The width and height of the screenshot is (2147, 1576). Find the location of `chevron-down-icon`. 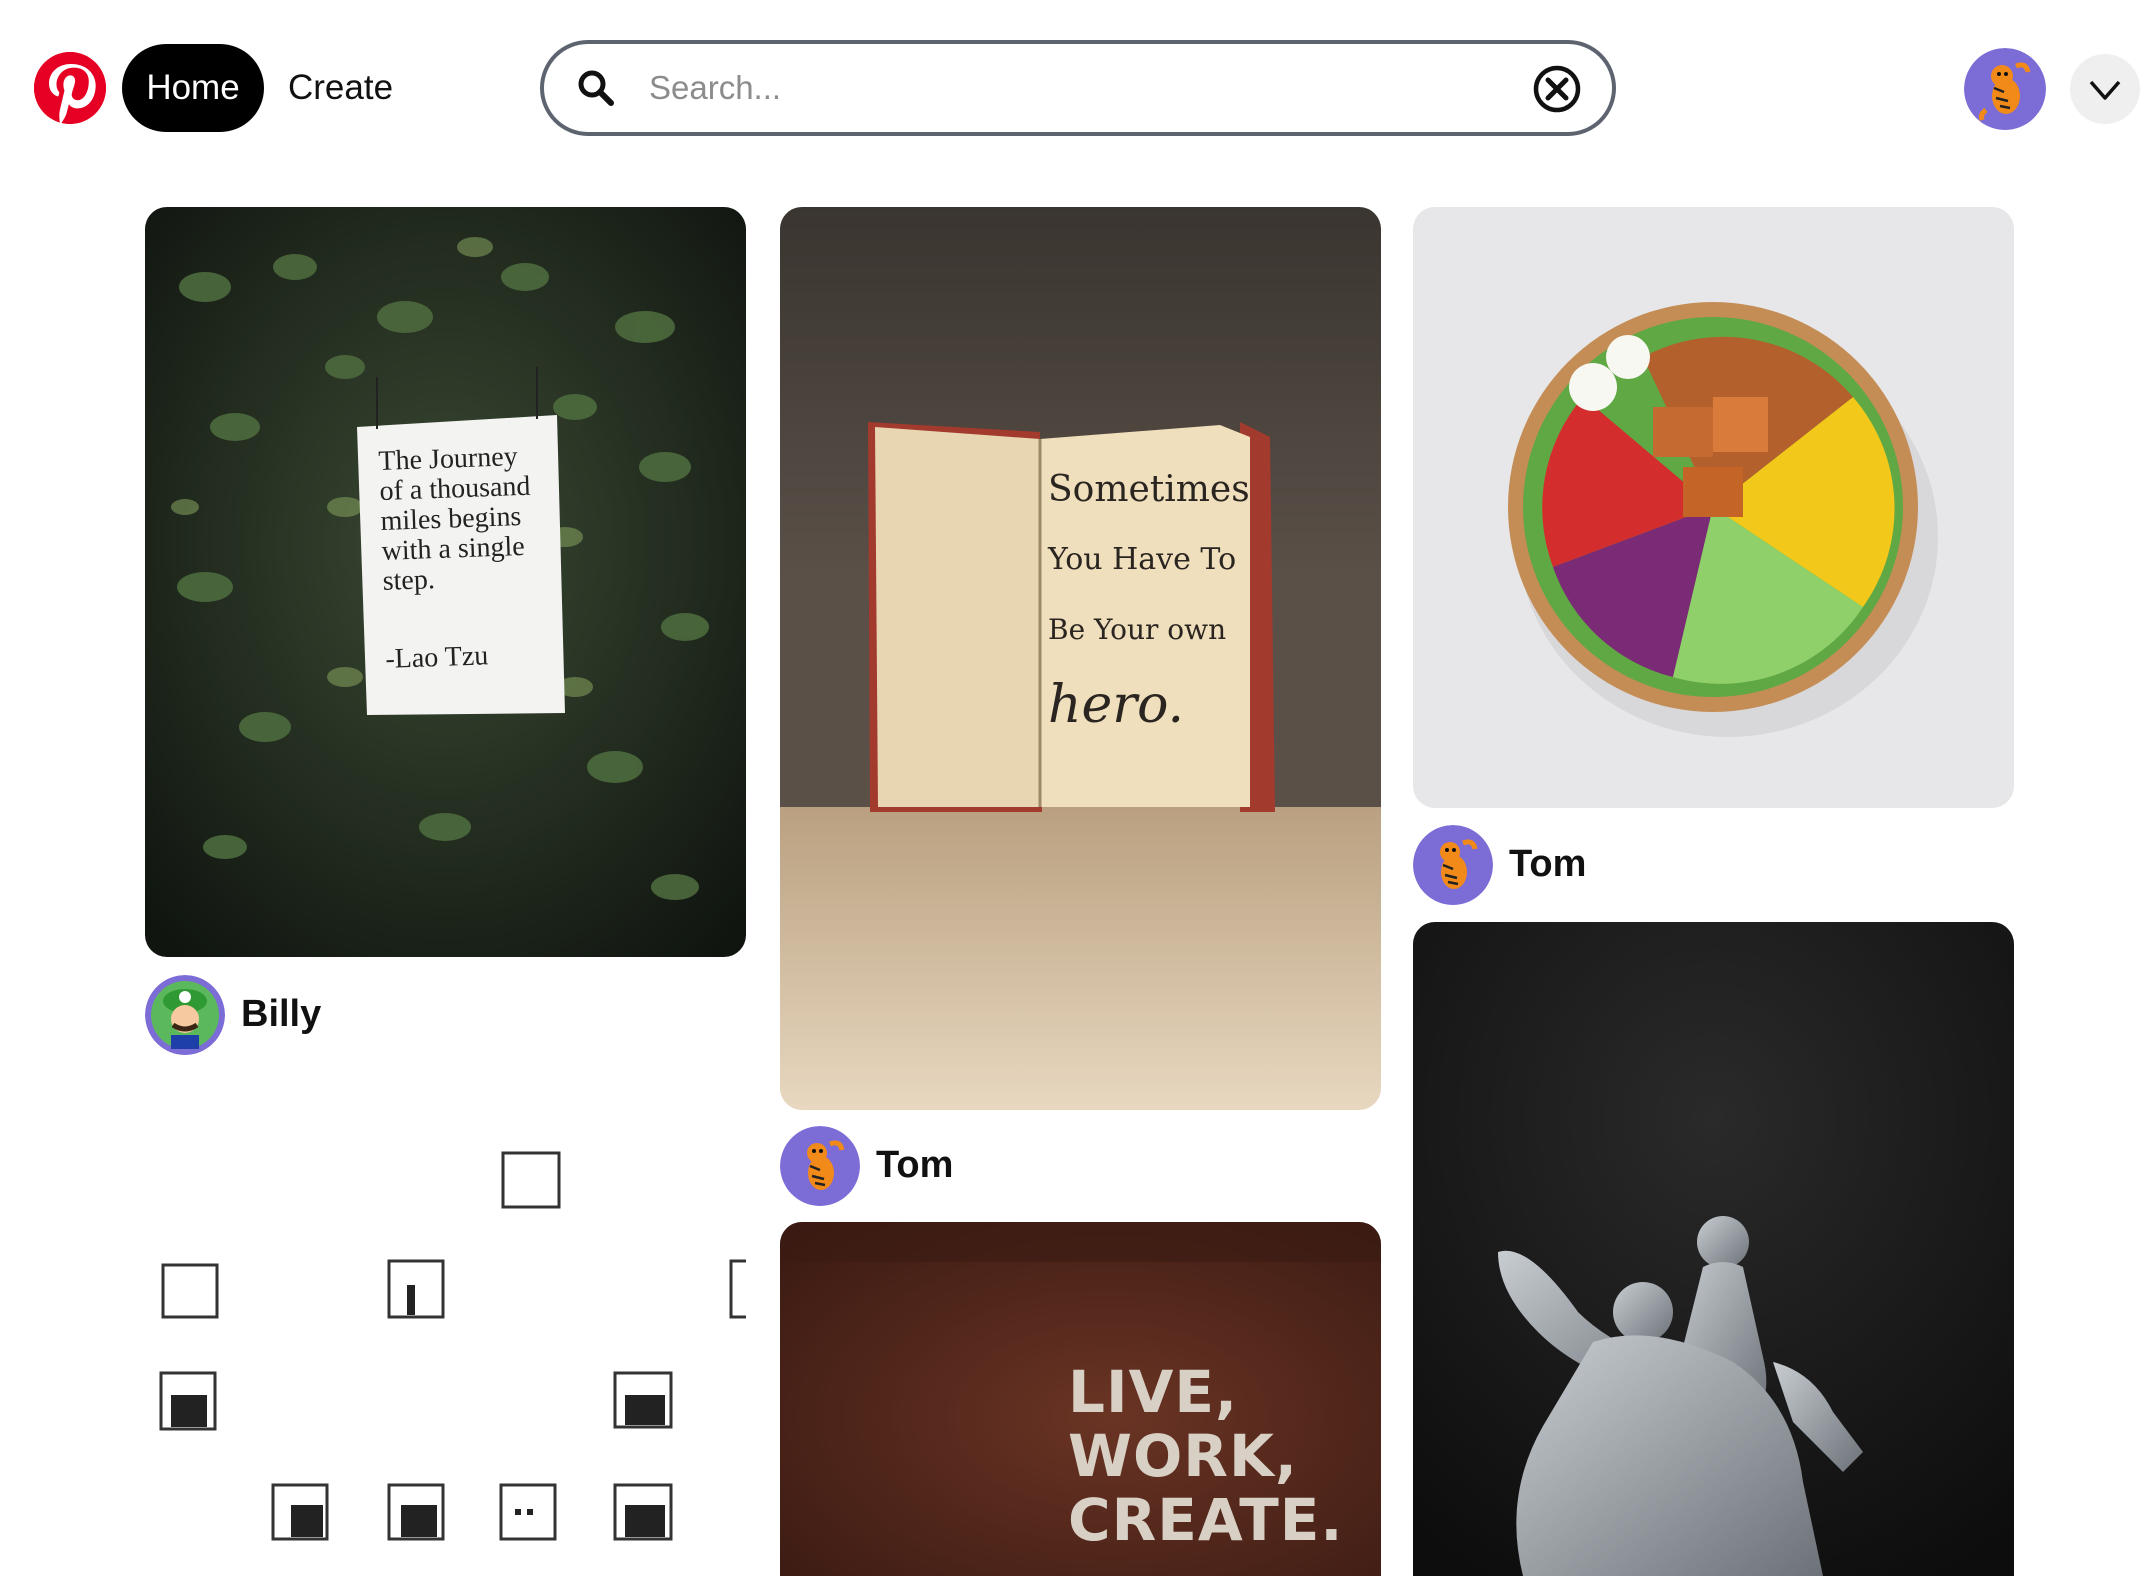

chevron-down-icon is located at coordinates (2105, 90).